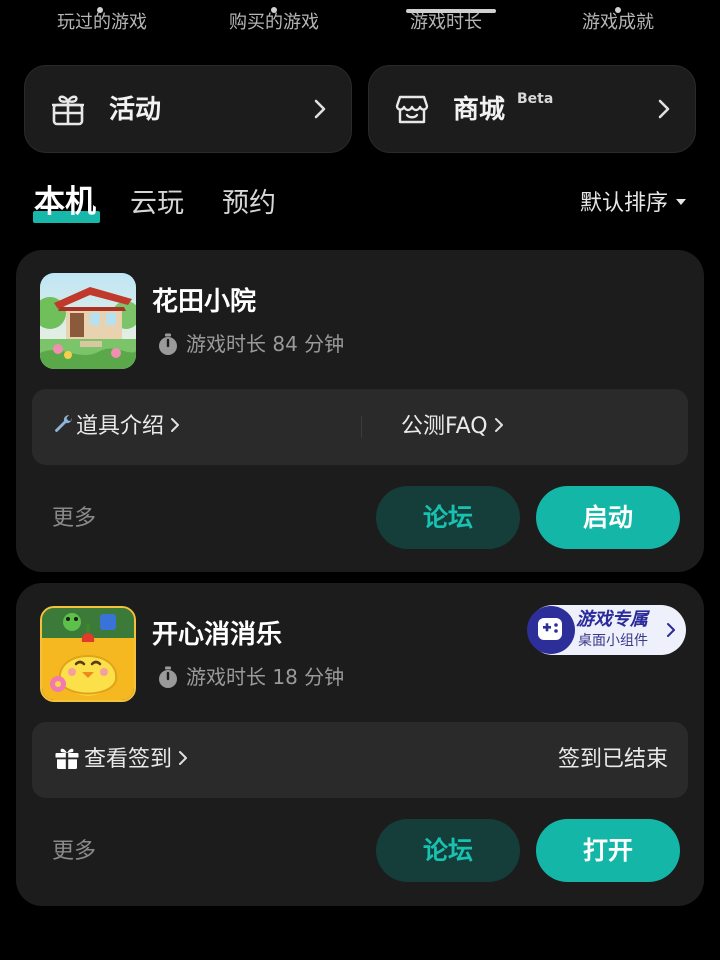 This screenshot has height=960, width=720. I want to click on stat-purchased-games: 购买的游戏, so click(274, 21).